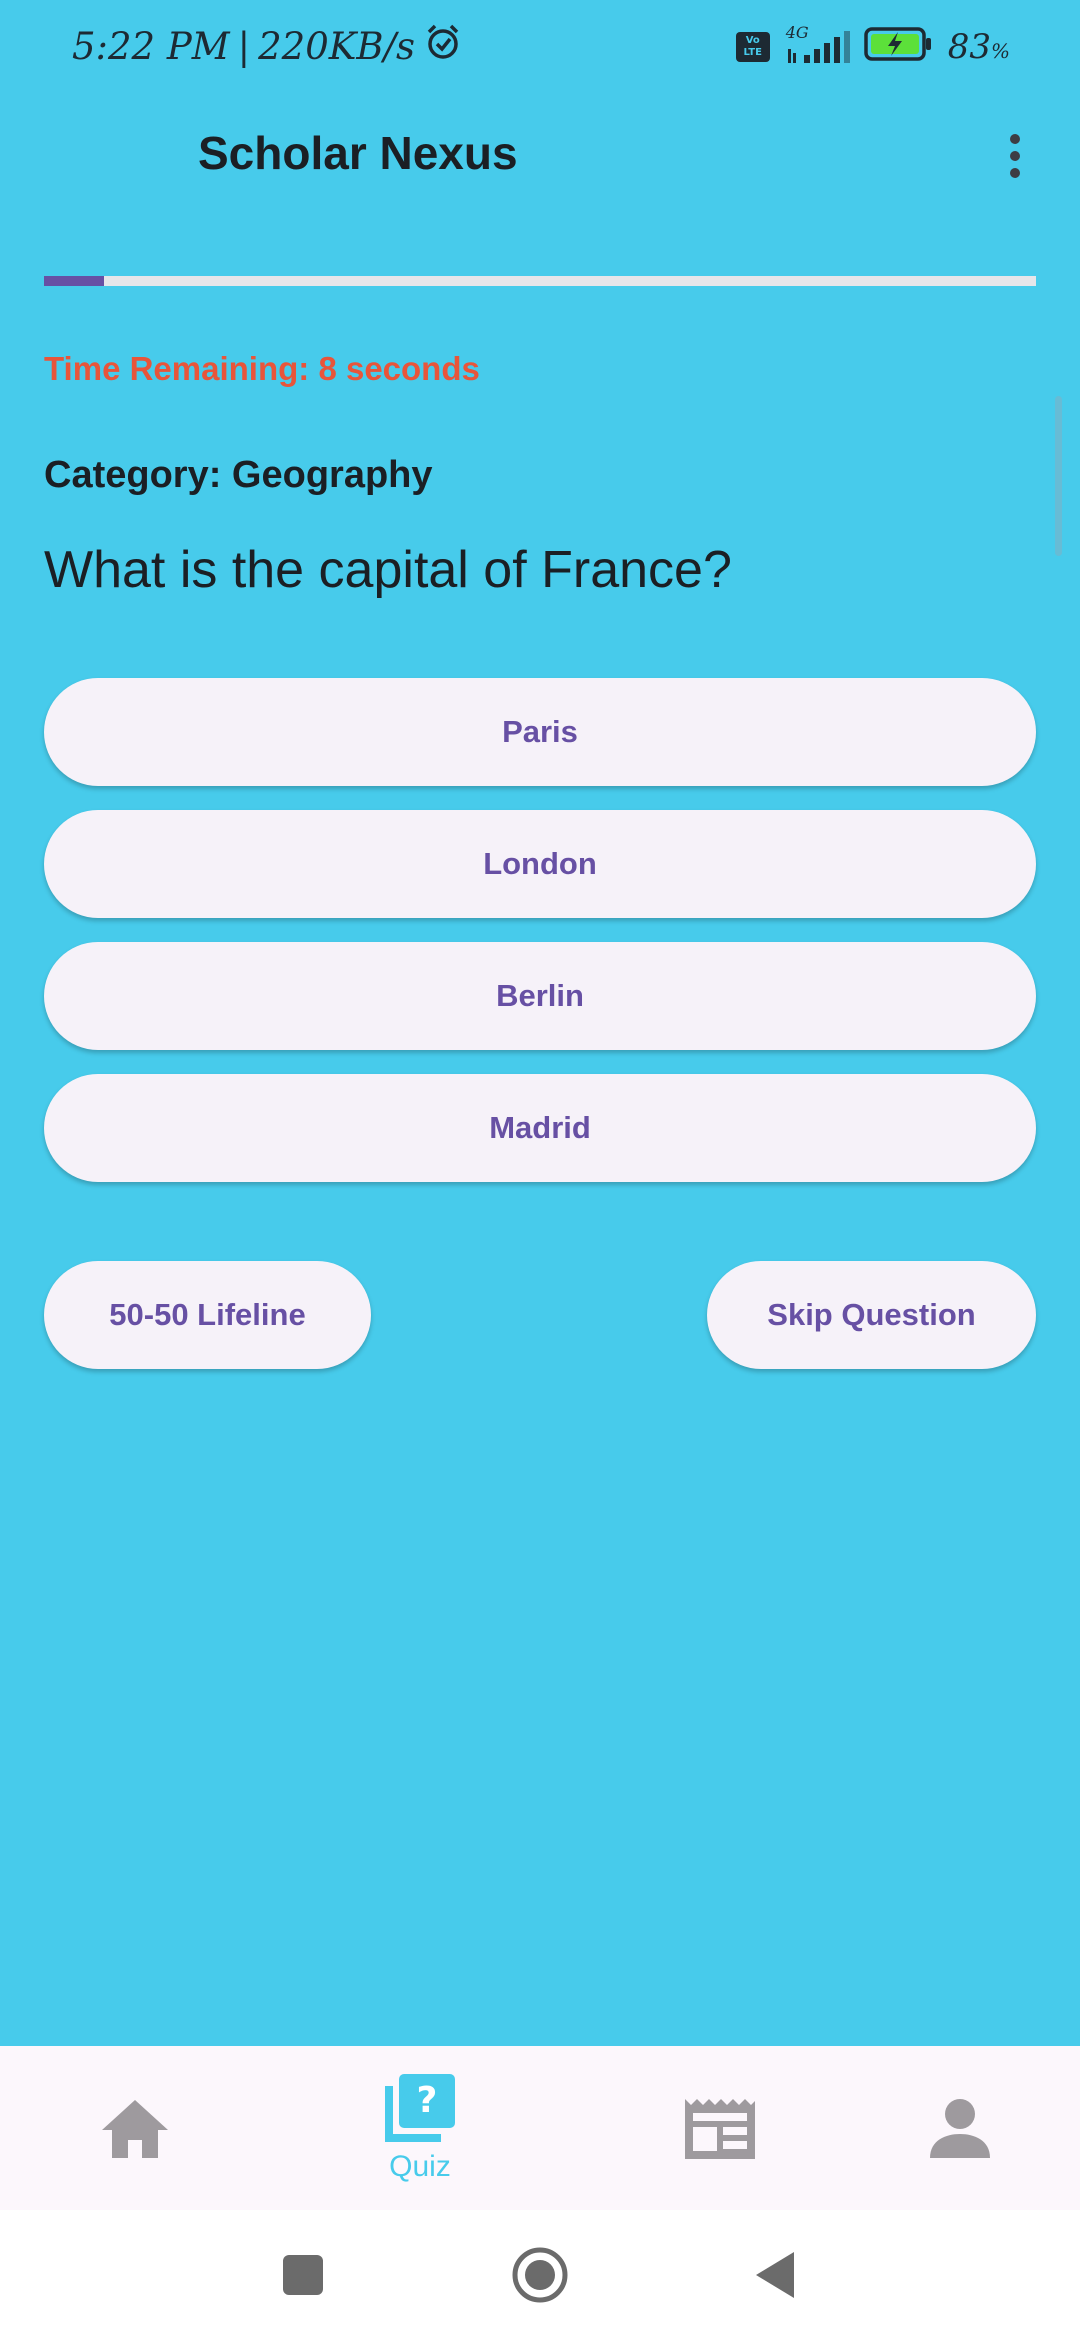  Describe the element at coordinates (388, 570) in the screenshot. I see `question-text: What is the capital of France?` at that location.